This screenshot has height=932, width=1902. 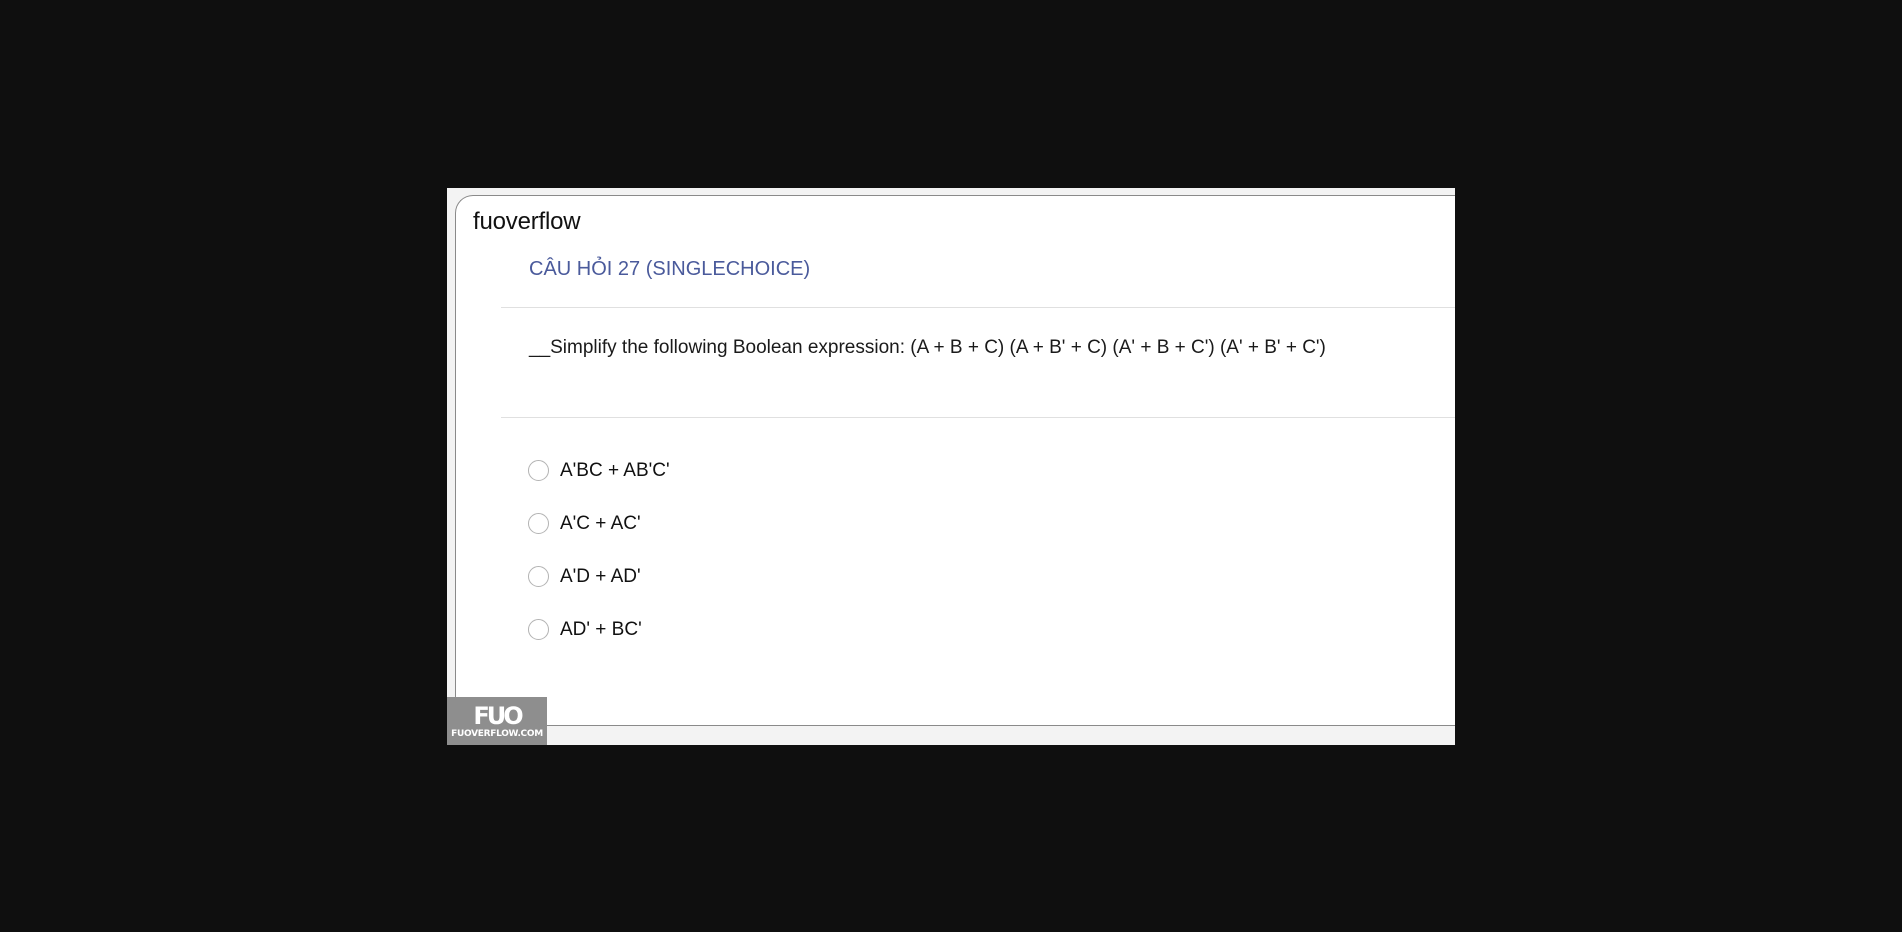 I want to click on answer-option-1: A'BC + AB'C', so click(x=599, y=470).